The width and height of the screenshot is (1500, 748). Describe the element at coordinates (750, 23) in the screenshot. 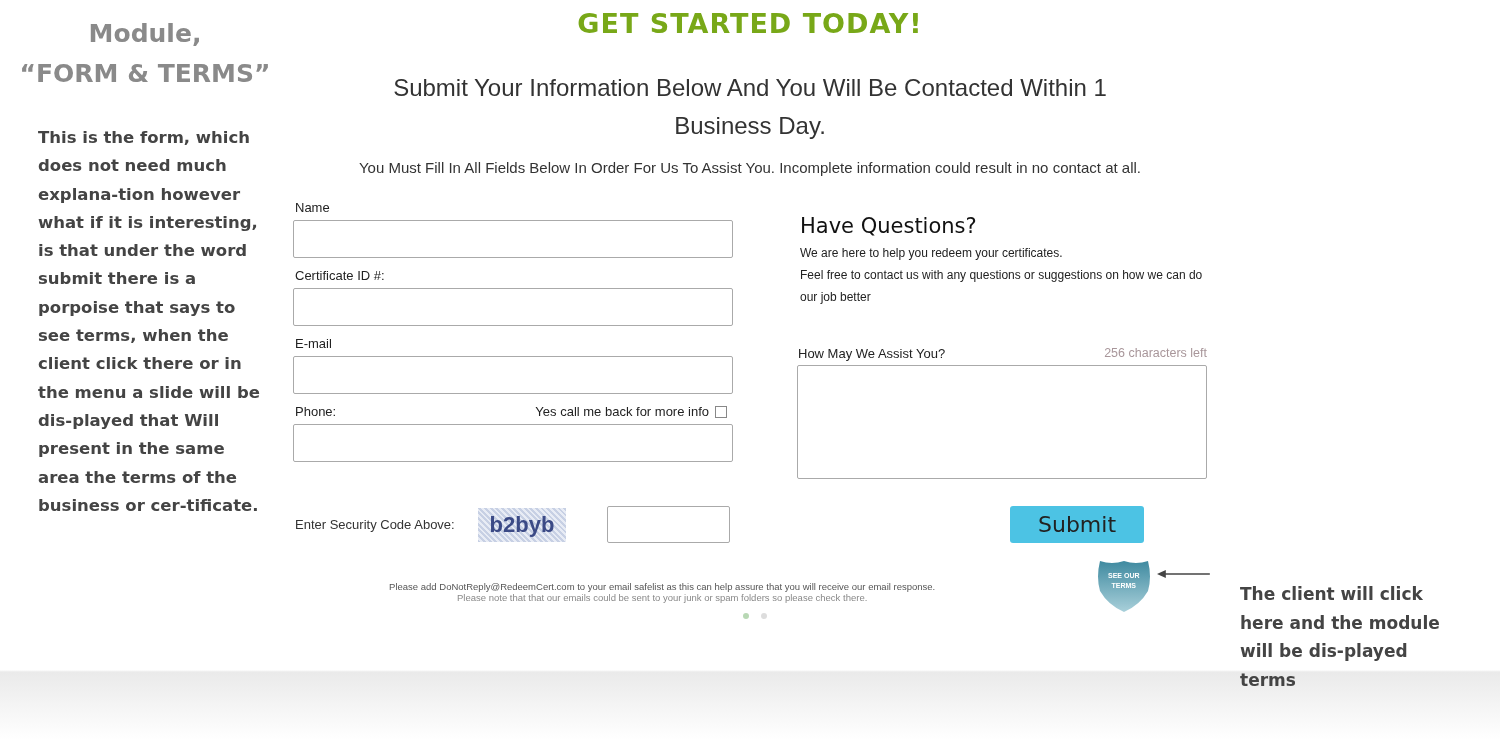

I see `page-heading: GET STARTED TODAY!` at that location.